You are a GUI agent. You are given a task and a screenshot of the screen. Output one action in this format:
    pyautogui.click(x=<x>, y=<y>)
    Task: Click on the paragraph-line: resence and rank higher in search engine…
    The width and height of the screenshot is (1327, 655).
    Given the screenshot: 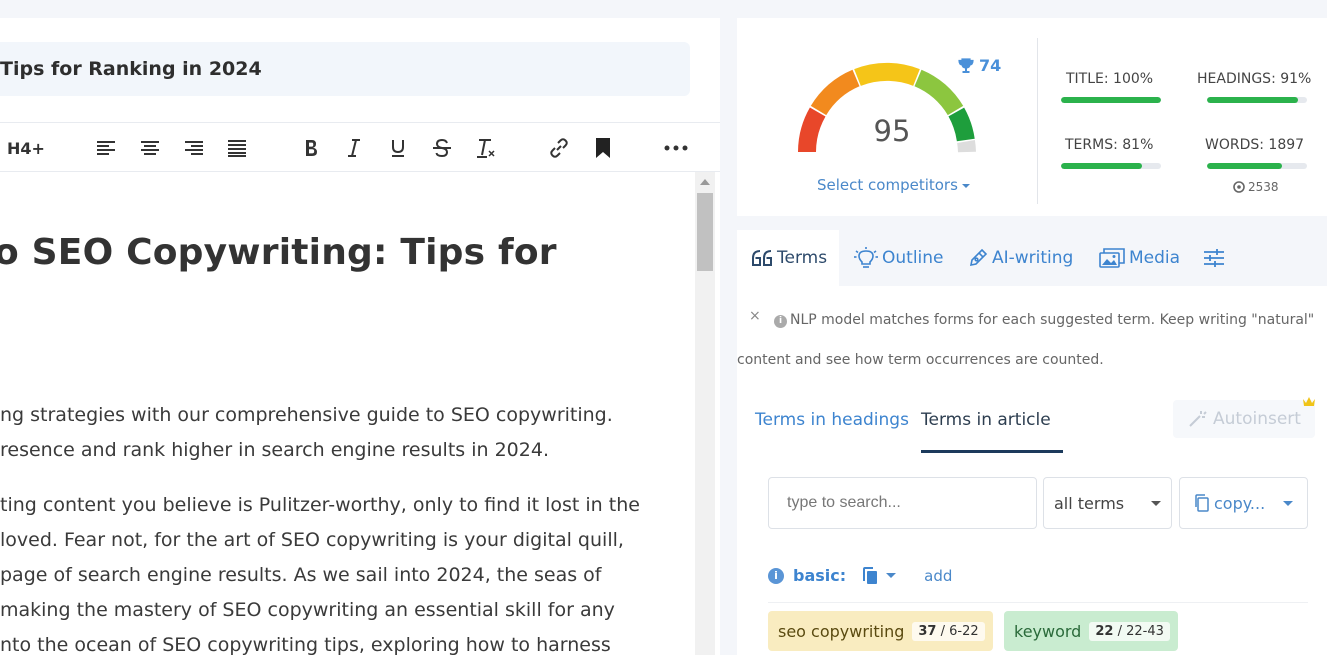 What is the action you would take?
    pyautogui.click(x=274, y=450)
    